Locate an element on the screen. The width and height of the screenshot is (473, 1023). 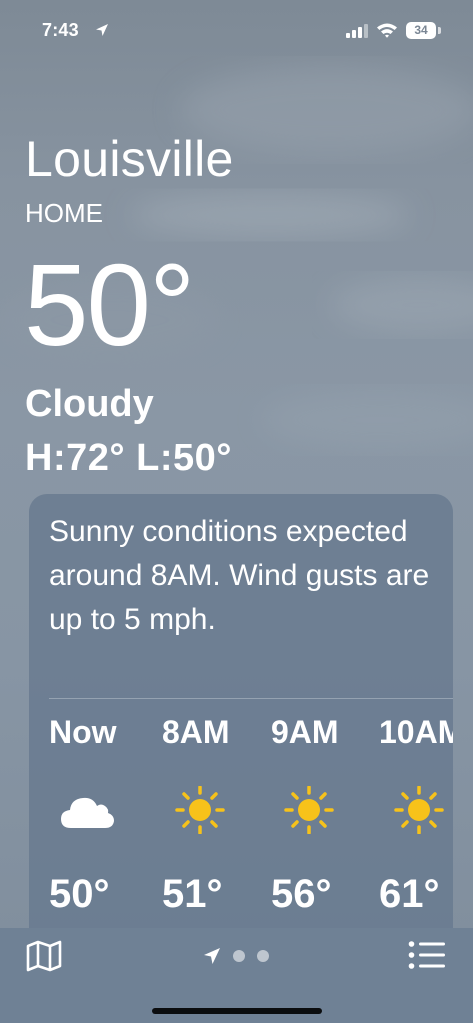
hour-time: Now is located at coordinates (83, 732).